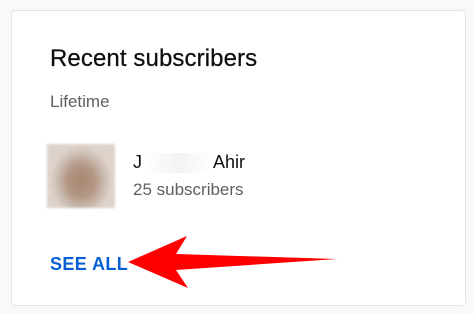 The width and height of the screenshot is (473, 314). What do you see at coordinates (89, 264) in the screenshot?
I see `see-all-button: SEE ALL` at bounding box center [89, 264].